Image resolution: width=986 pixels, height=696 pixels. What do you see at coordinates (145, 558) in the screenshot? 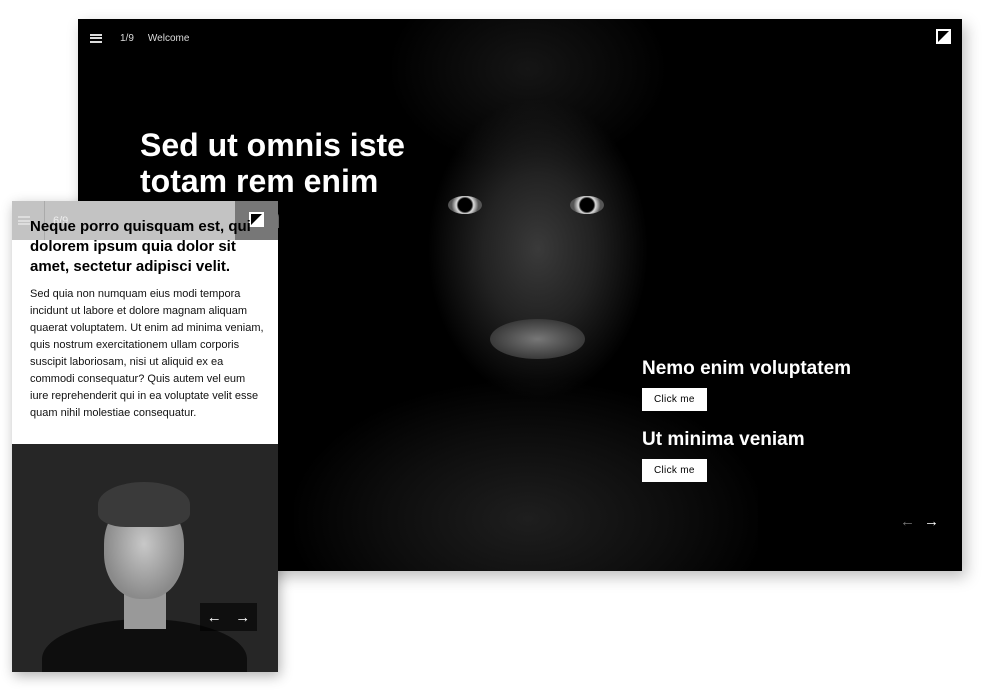
I see `portrait-photo: ← →` at bounding box center [145, 558].